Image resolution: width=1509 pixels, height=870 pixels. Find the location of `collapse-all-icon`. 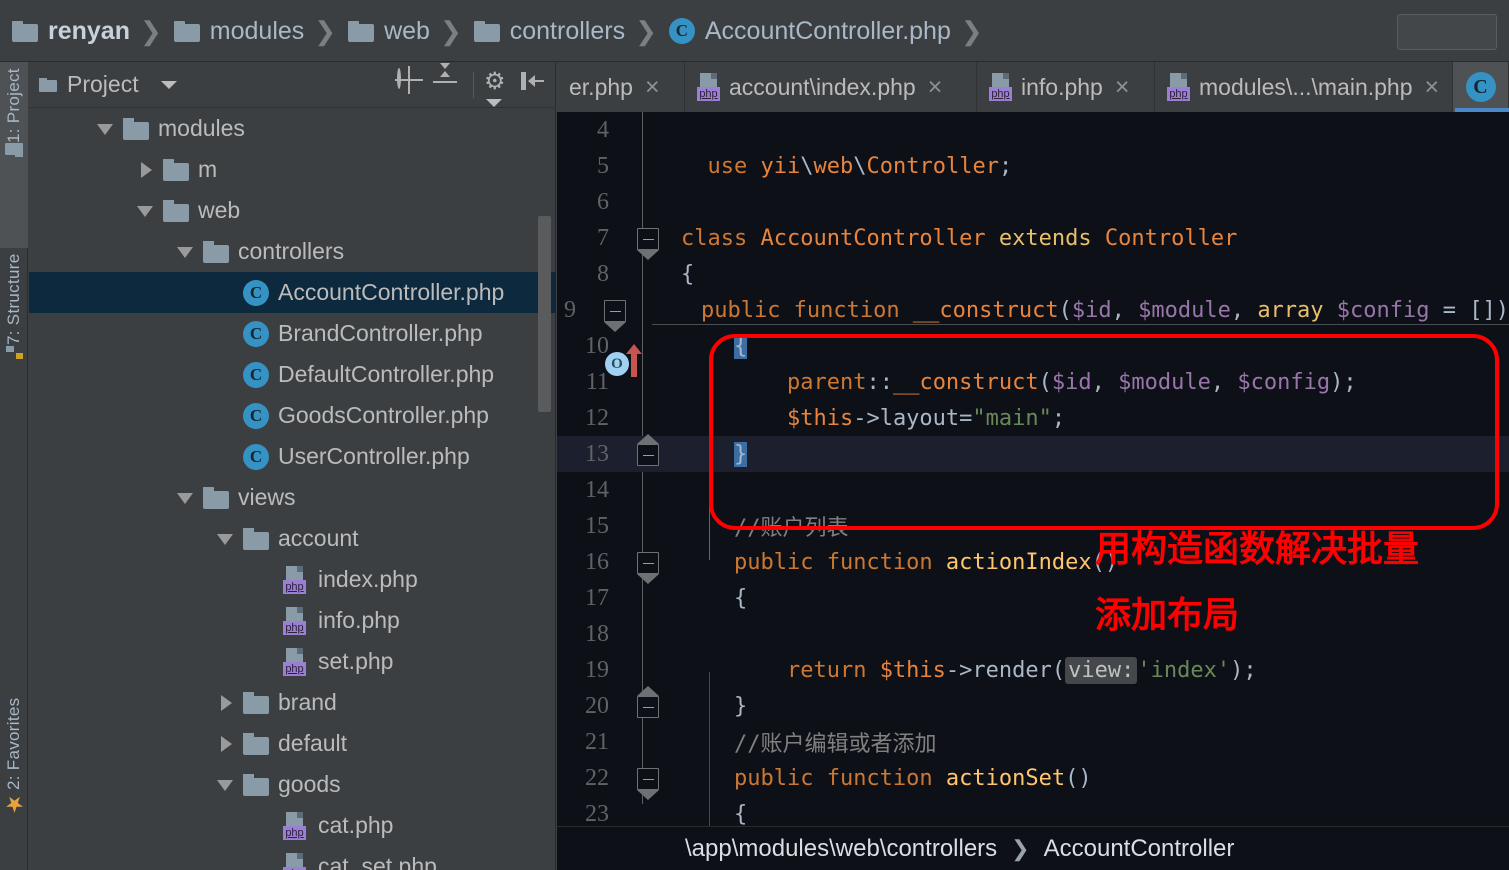

collapse-all-icon is located at coordinates (448, 81).